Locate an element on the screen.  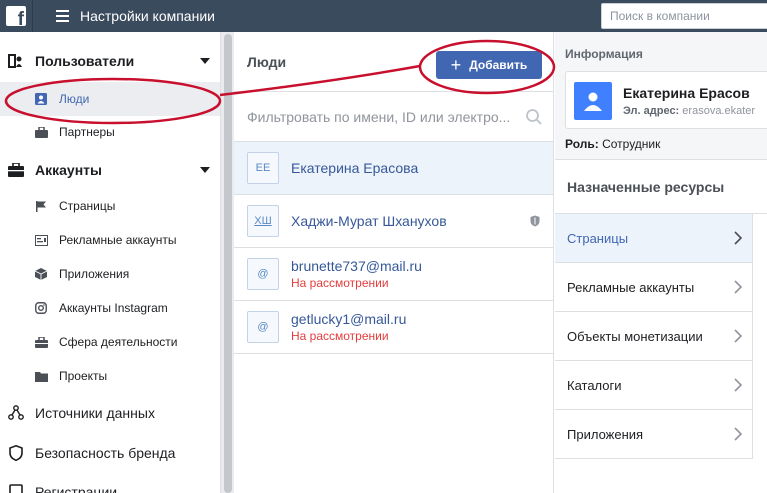
sidebar-section-label: Регистрации is located at coordinates (76, 488).